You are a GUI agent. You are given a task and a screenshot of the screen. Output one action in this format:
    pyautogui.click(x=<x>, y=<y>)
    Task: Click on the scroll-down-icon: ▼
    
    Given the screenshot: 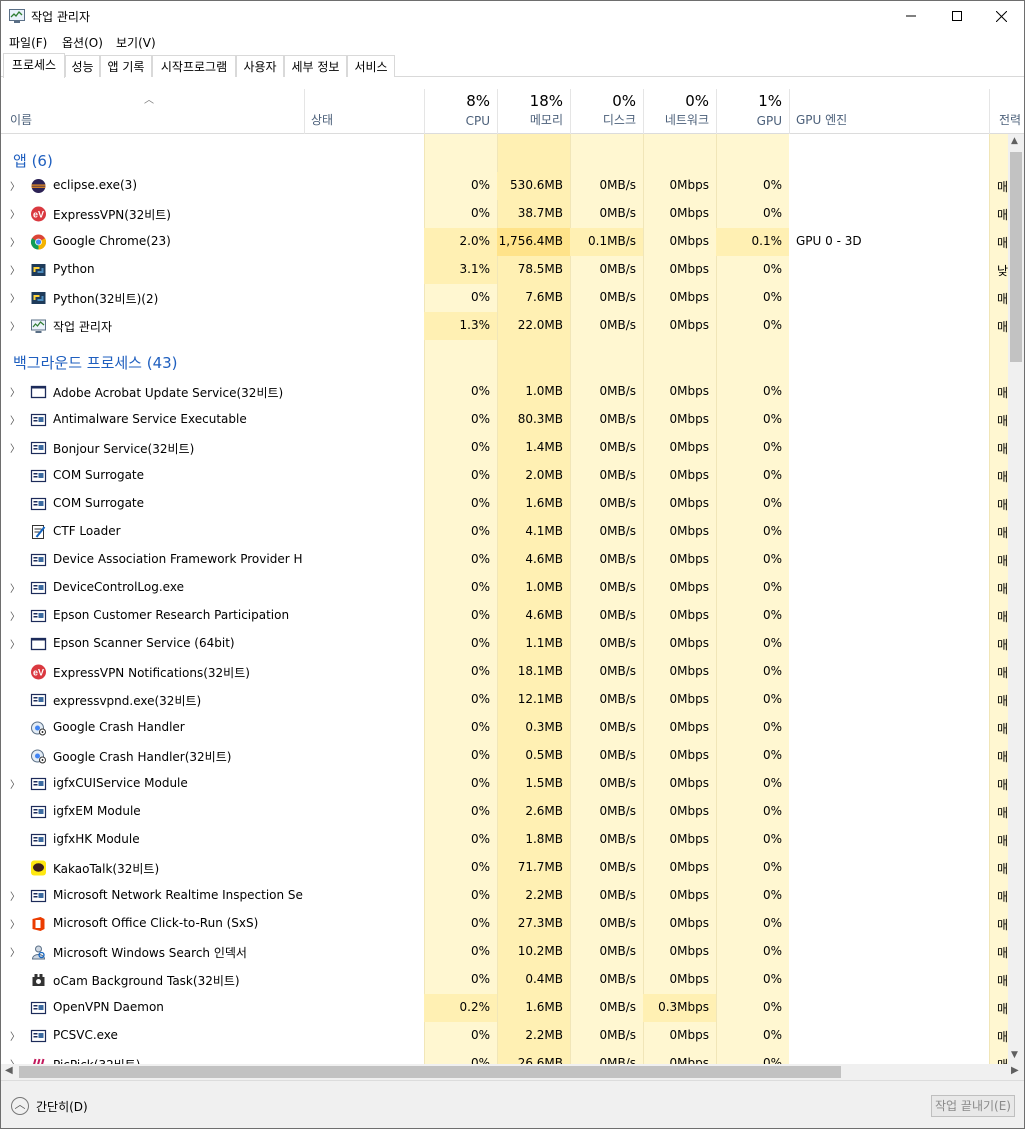 What is the action you would take?
    pyautogui.click(x=1014, y=1055)
    